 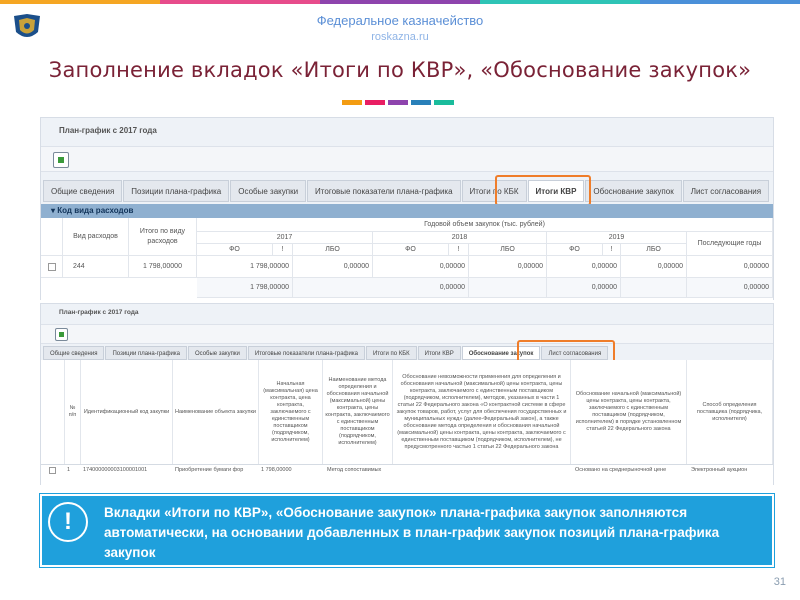 What do you see at coordinates (621, 470) in the screenshot?
I see `cell-basis: Основано на среднерыночной цене` at bounding box center [621, 470].